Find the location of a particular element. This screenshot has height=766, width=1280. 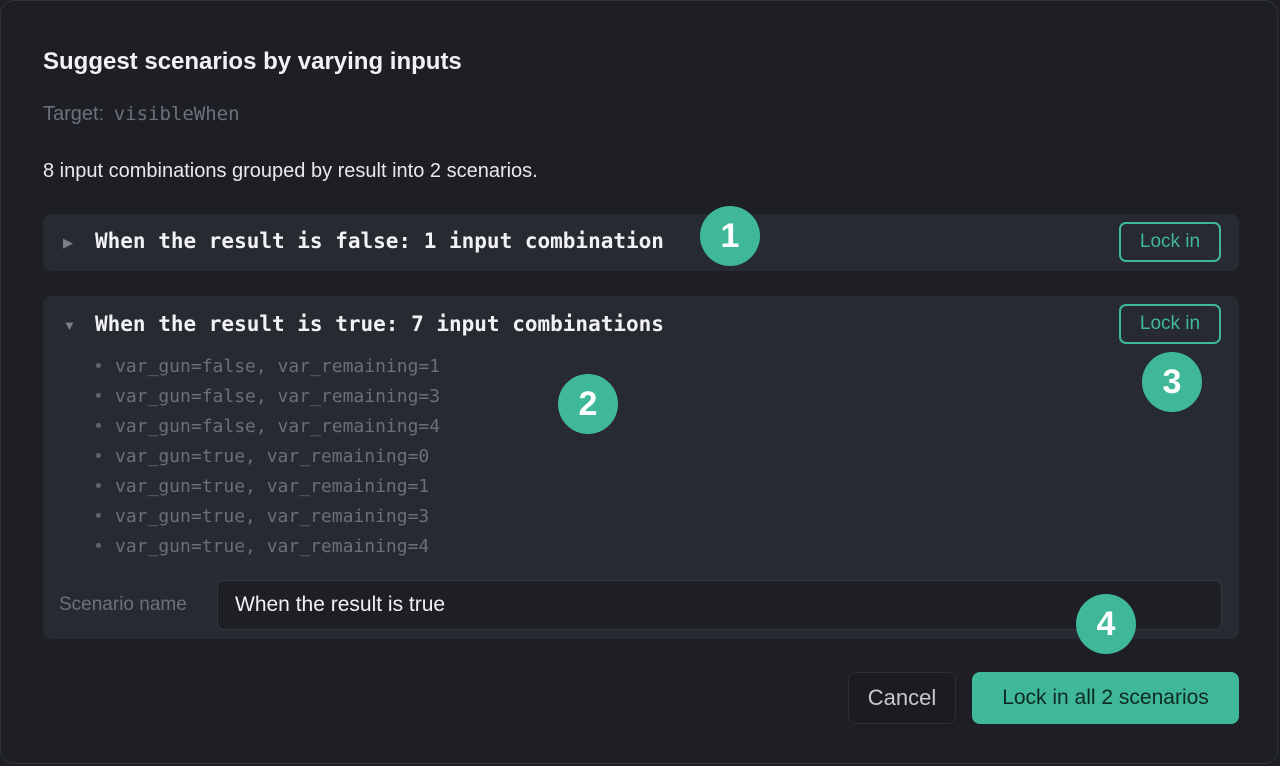

annotation-marker-2: 2 is located at coordinates (588, 404).